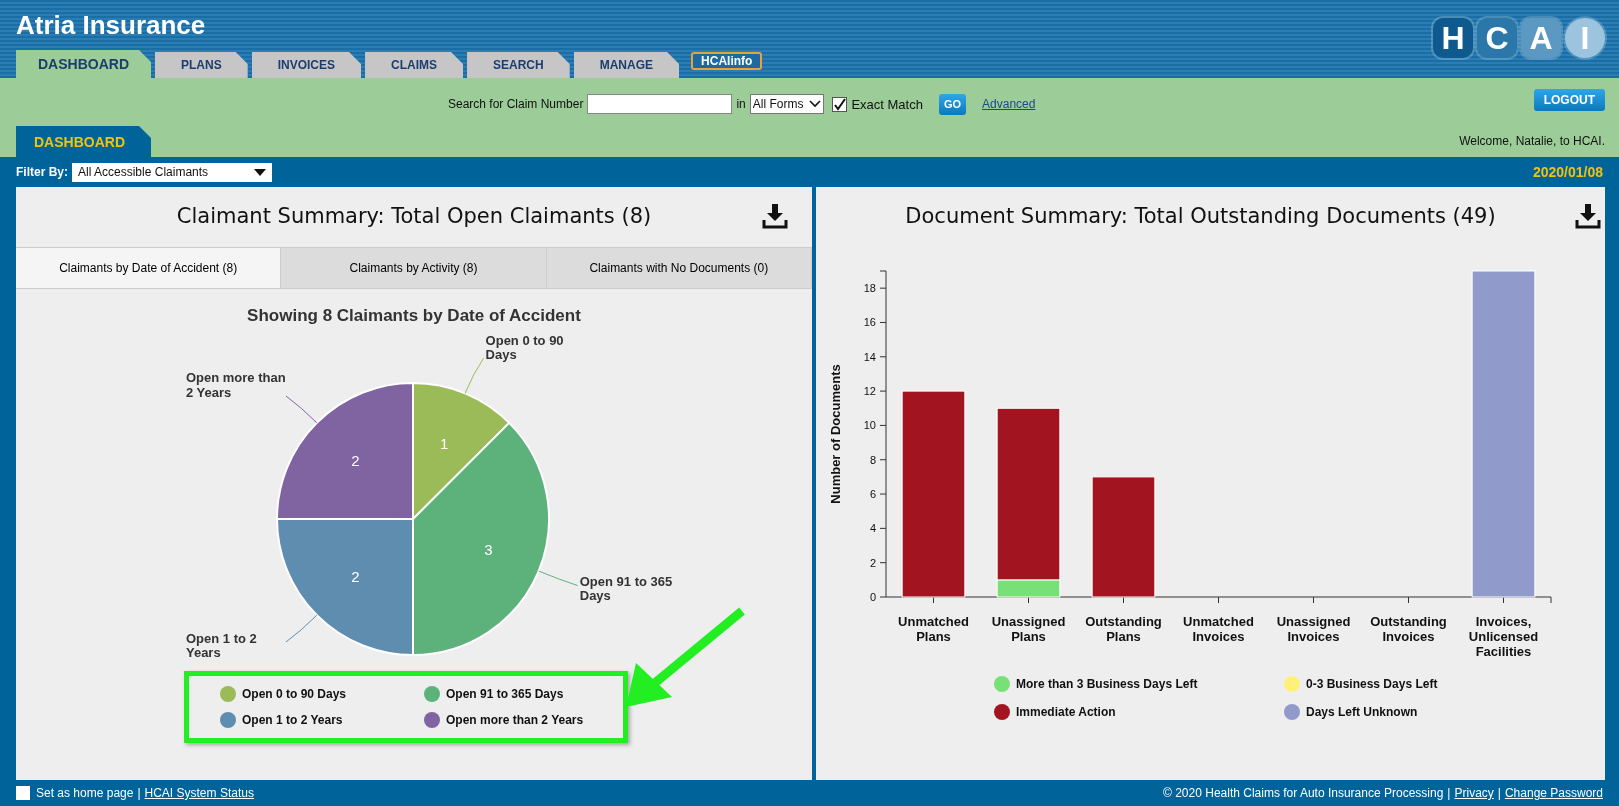 This screenshot has height=806, width=1619. What do you see at coordinates (515, 720) in the screenshot?
I see `legend-label: Open more than 2 Years` at bounding box center [515, 720].